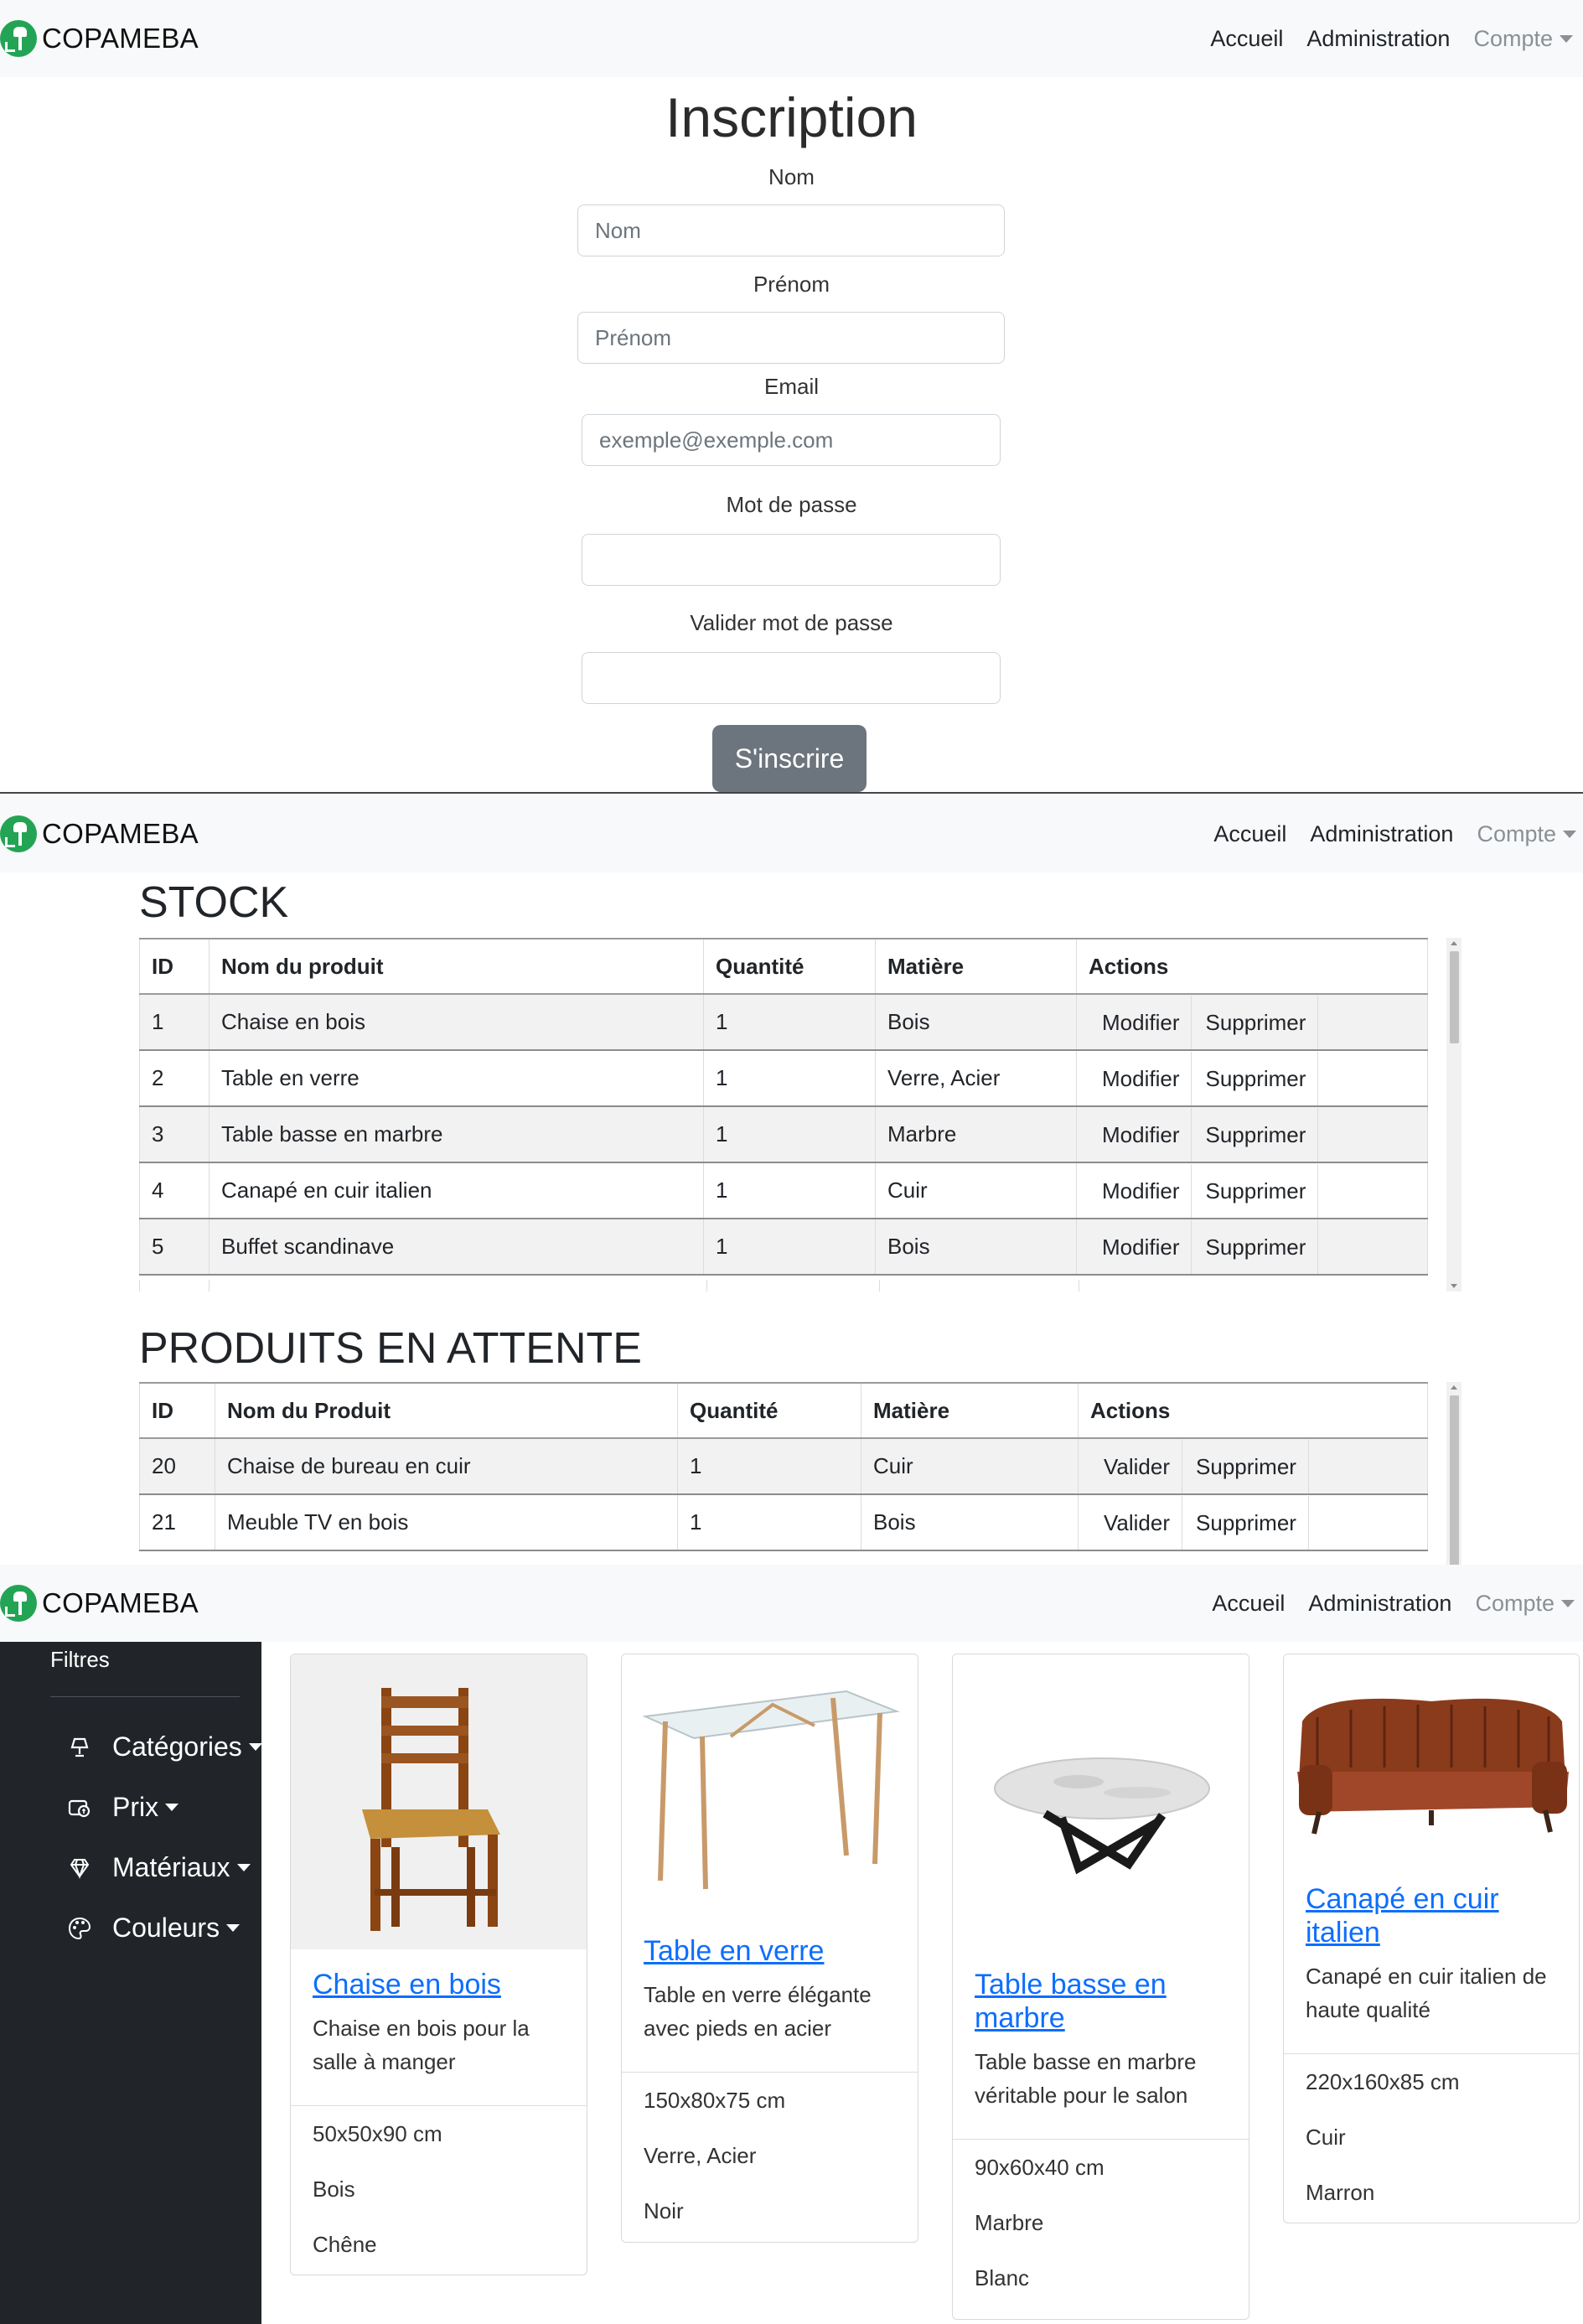 The height and width of the screenshot is (2324, 1583). I want to click on nav-account-label: Compte, so click(1516, 833).